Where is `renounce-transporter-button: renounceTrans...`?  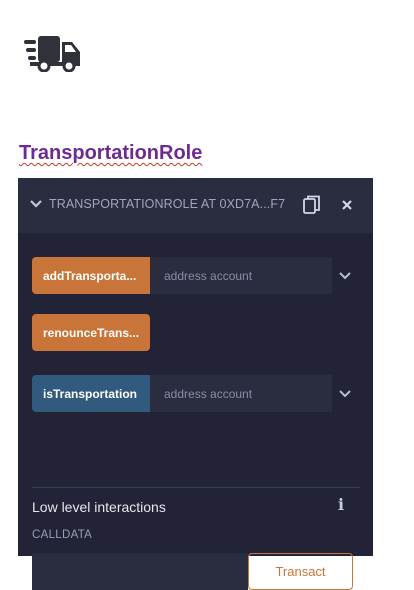
renounce-transporter-button: renounceTrans... is located at coordinates (91, 332).